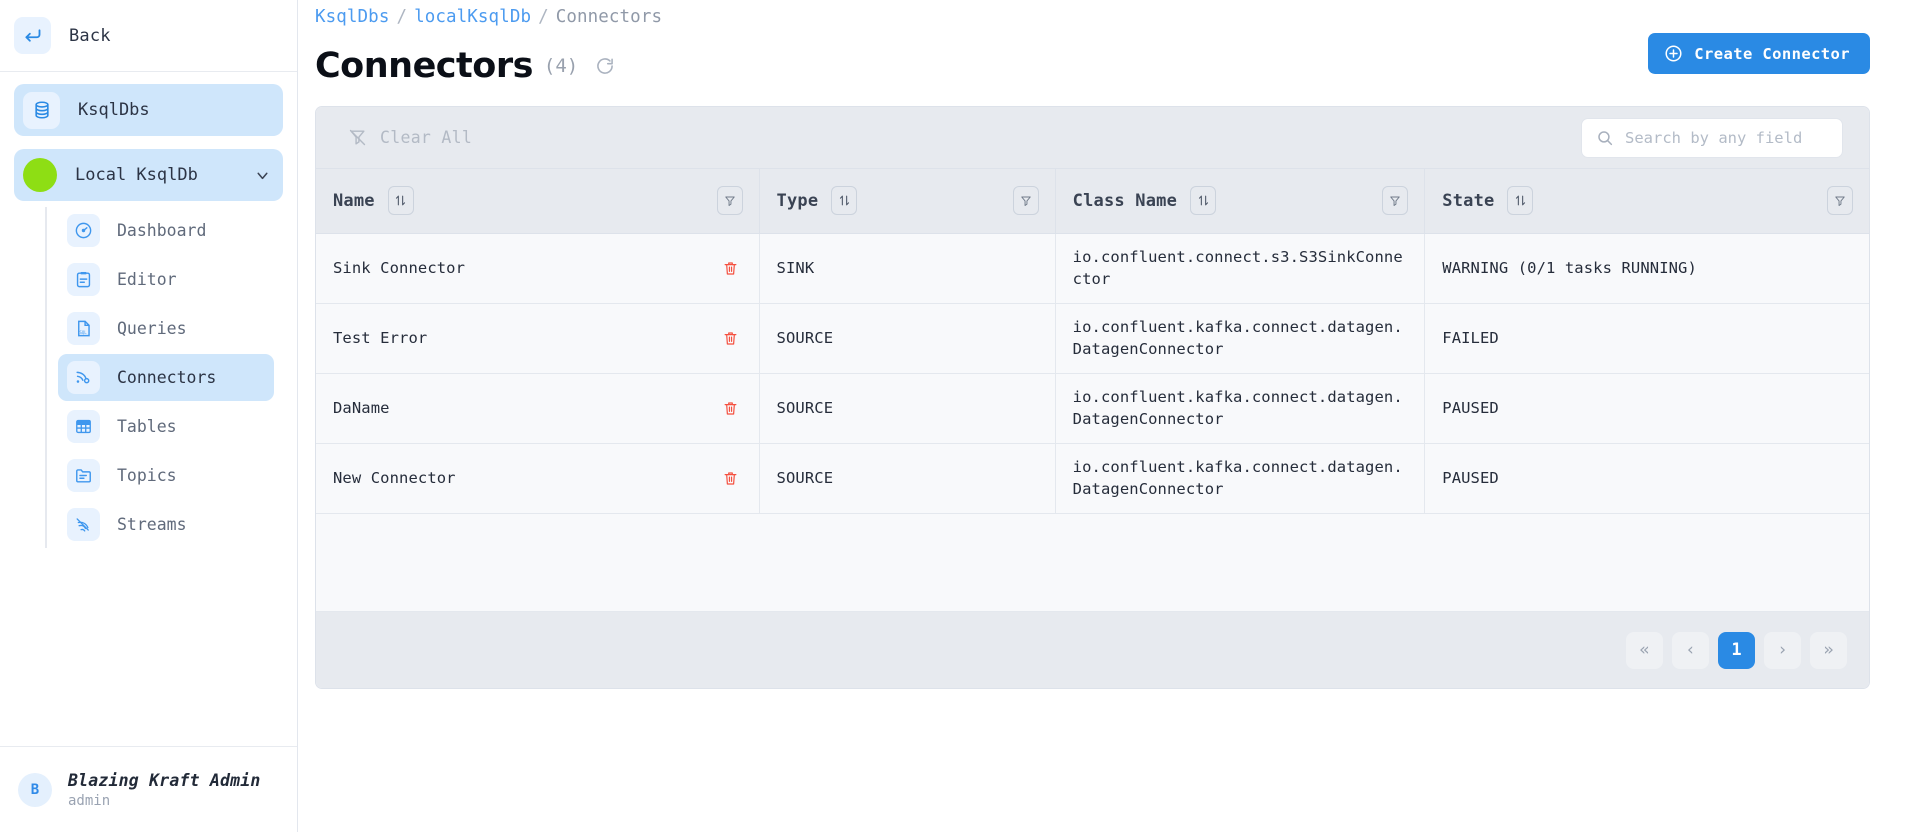 The height and width of the screenshot is (832, 1915). Describe the element at coordinates (1240, 268) in the screenshot. I see `cell-class-name: io.confluent.connect.s3.S3SinkConnector` at that location.